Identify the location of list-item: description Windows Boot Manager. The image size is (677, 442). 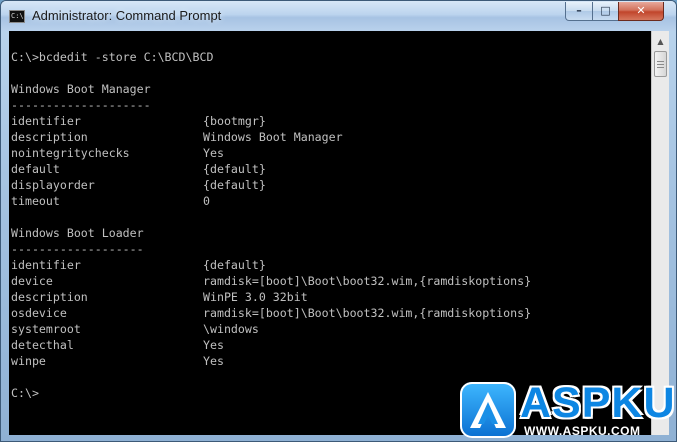
(177, 137).